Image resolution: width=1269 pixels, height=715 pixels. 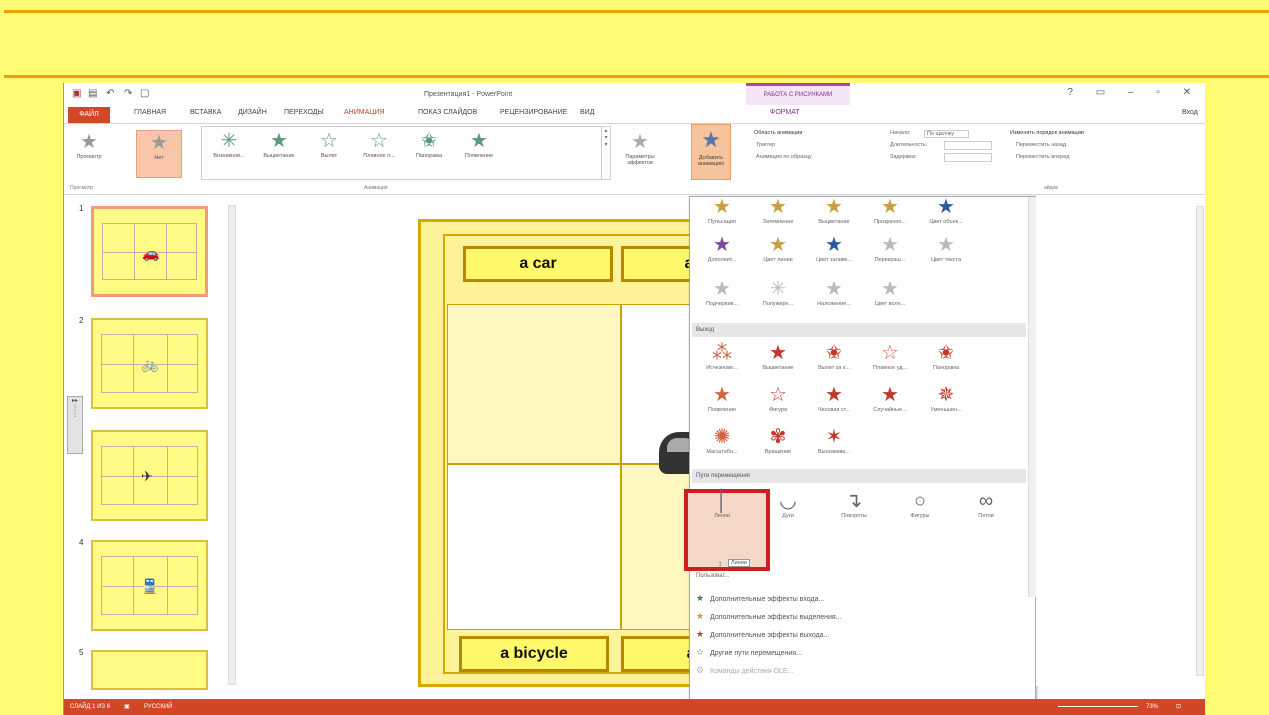 I want to click on grid-cell-bottom-left, so click(x=534, y=547).